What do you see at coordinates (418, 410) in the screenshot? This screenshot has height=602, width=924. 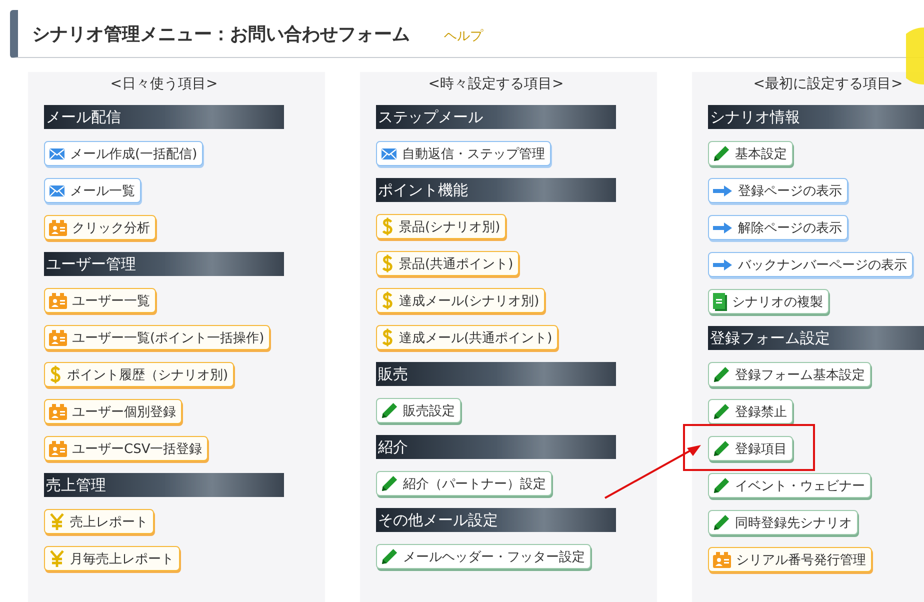 I see `menu-button: 販売設定` at bounding box center [418, 410].